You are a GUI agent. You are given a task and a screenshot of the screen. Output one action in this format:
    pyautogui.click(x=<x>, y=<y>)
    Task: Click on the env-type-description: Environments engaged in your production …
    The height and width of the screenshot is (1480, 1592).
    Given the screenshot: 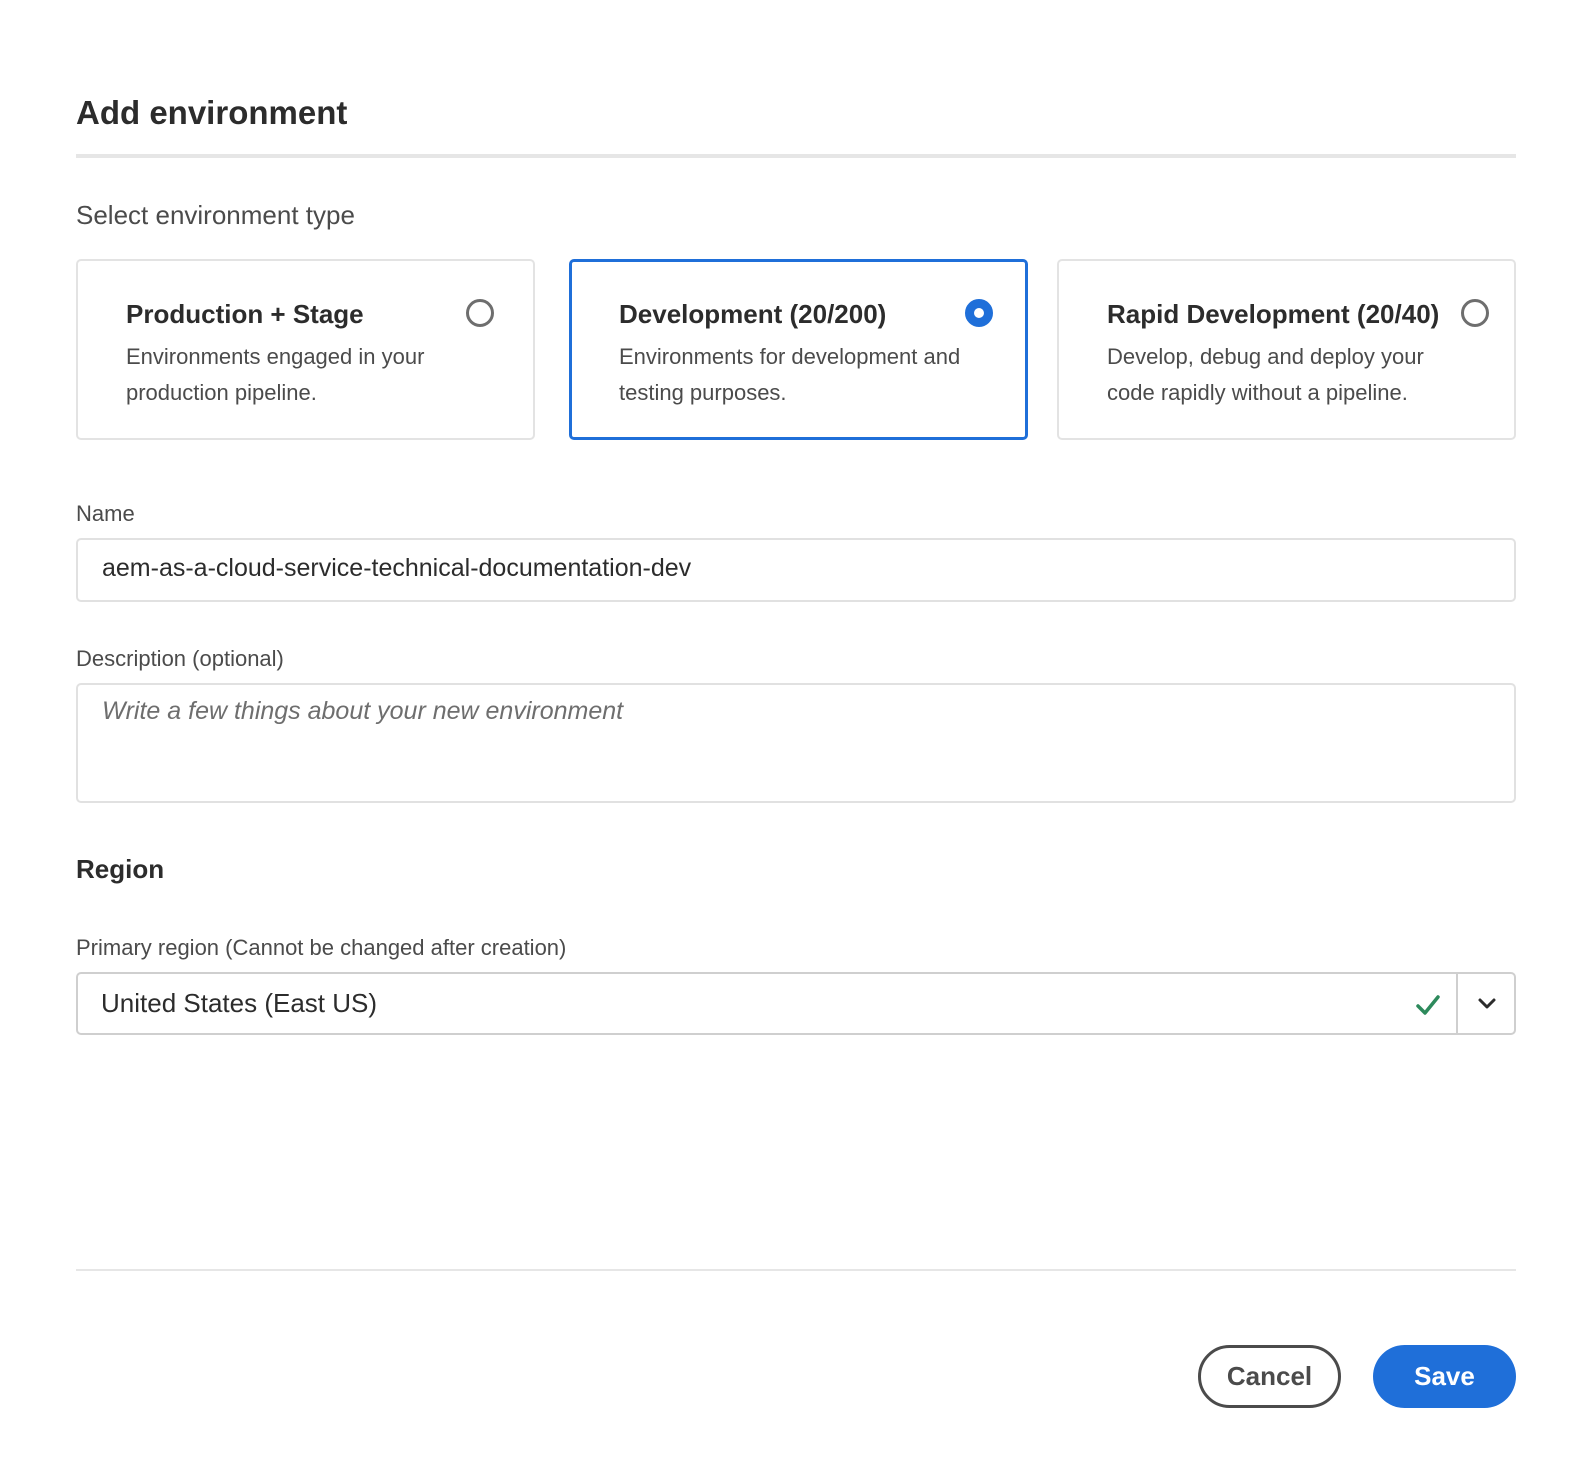 What is the action you would take?
    pyautogui.click(x=275, y=374)
    